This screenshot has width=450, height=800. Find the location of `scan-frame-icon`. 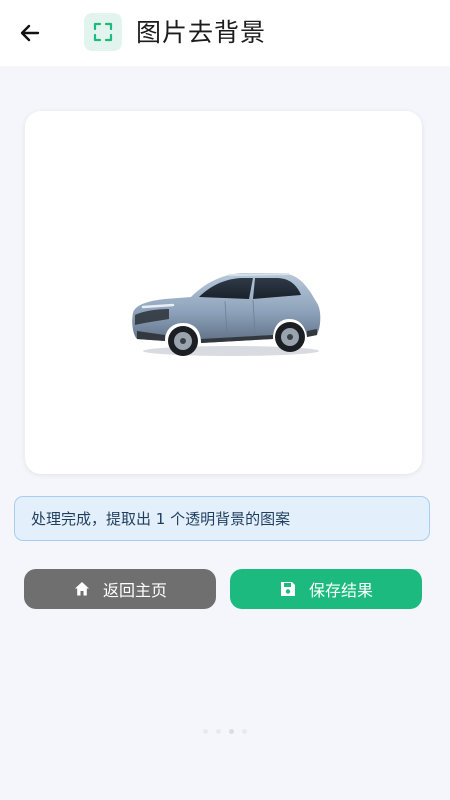

scan-frame-icon is located at coordinates (103, 32).